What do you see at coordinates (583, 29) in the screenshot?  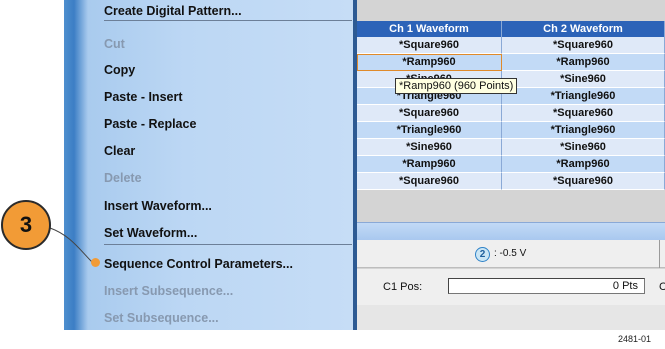 I see `column-header-ch2: Ch 2 Waveform` at bounding box center [583, 29].